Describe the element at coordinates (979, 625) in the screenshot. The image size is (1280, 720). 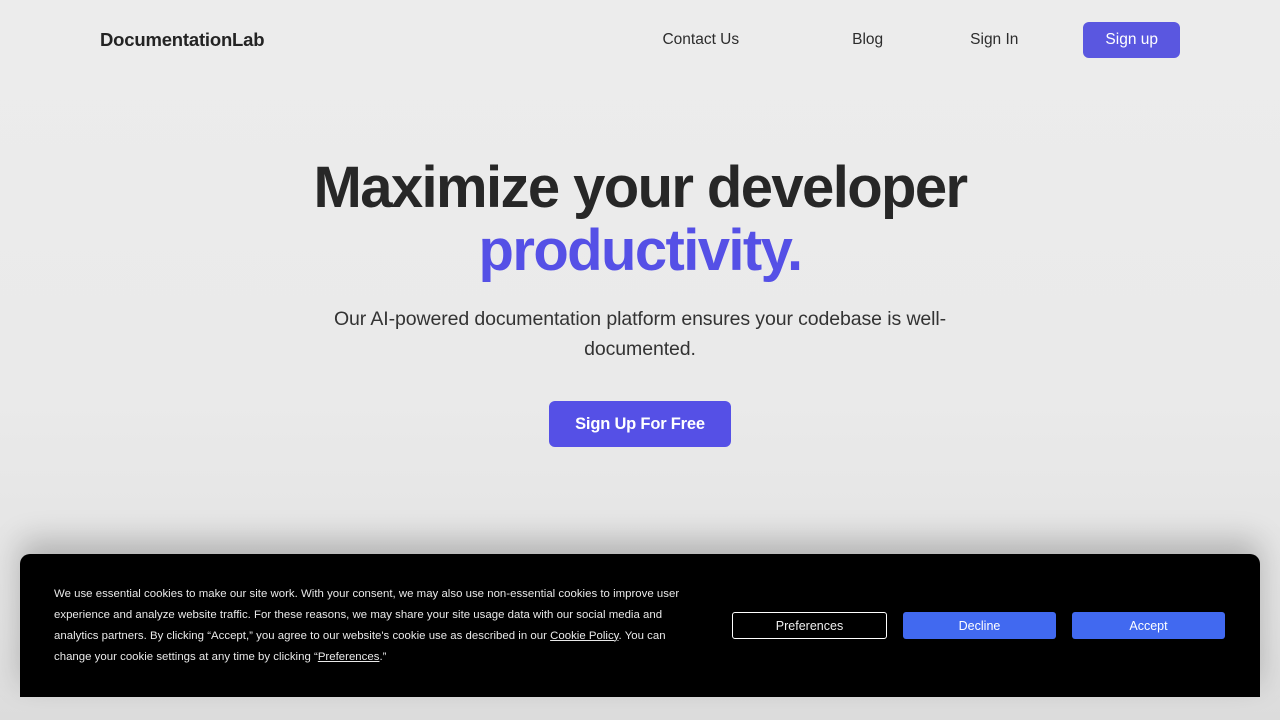
I see `decline-button: Decline` at that location.